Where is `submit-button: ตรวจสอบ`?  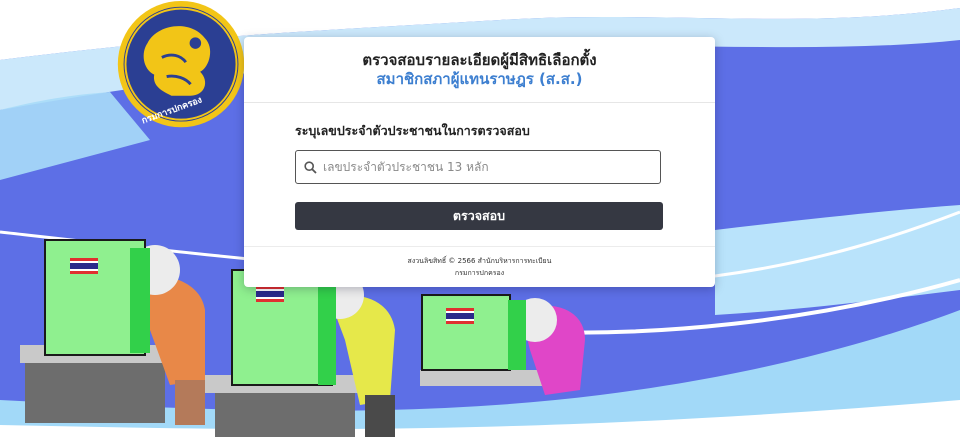
submit-button: ตรวจสอบ is located at coordinates (479, 216).